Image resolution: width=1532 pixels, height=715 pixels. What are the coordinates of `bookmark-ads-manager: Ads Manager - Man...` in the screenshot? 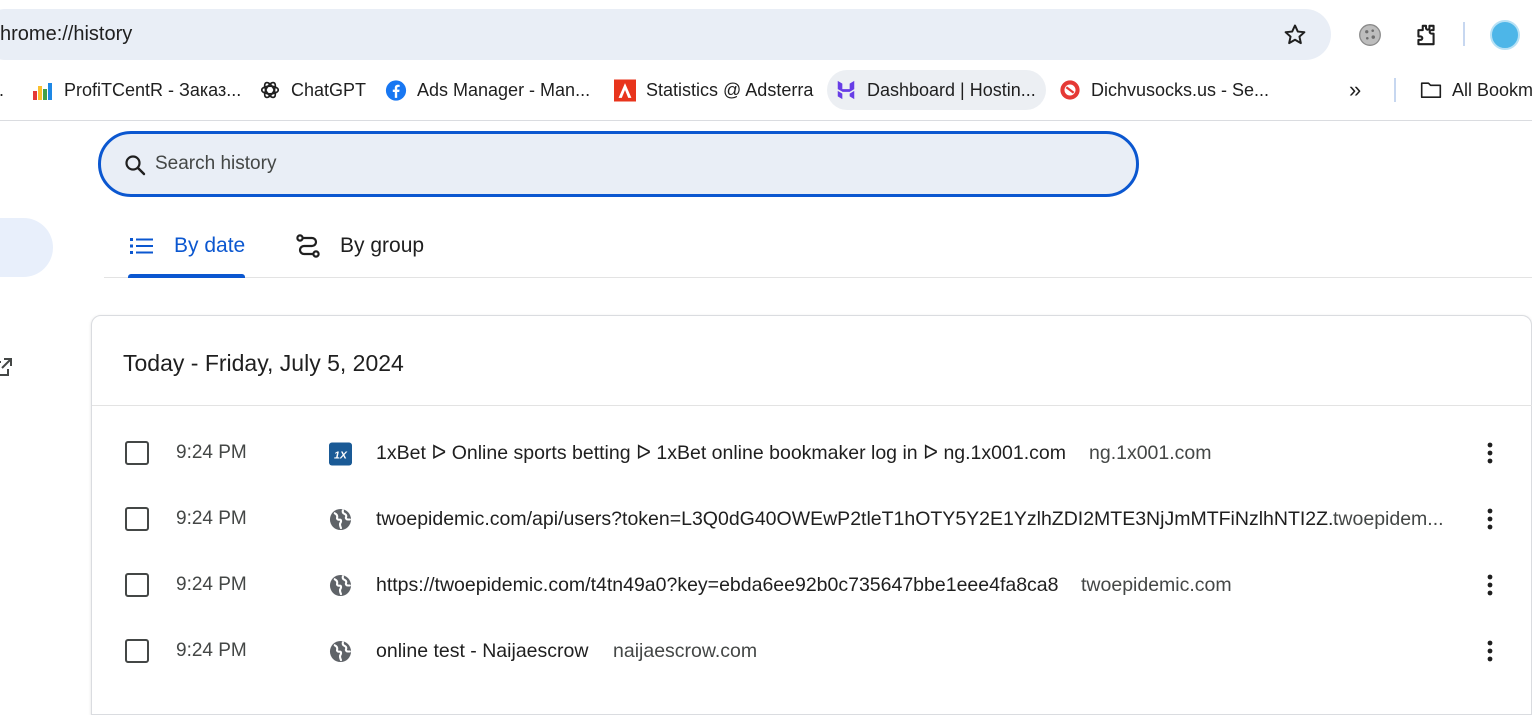 It's located at (487, 90).